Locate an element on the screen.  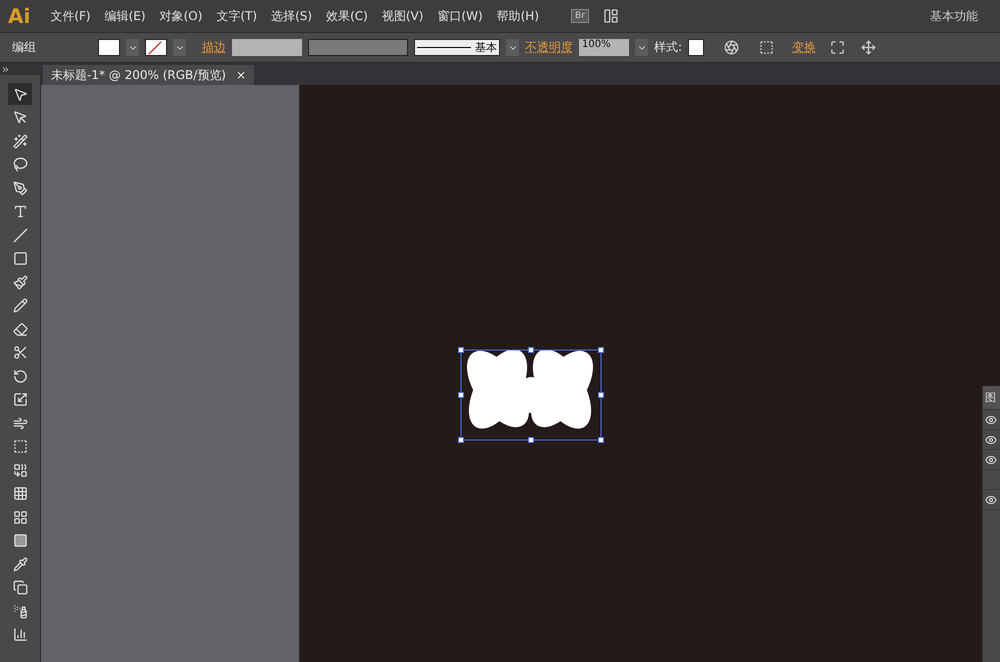
arrange-documents-icon is located at coordinates (610, 16).